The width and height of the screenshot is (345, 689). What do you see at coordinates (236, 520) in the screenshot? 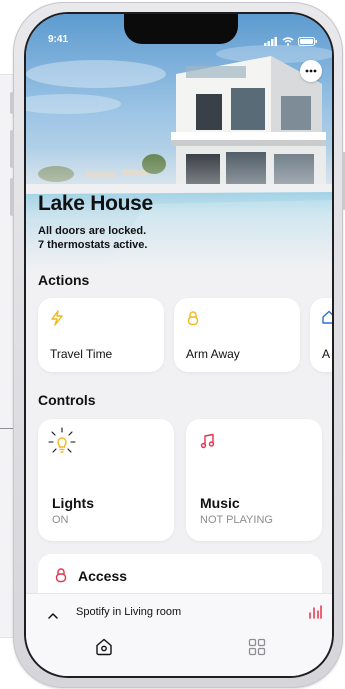
I see `control-state: NOT PLAYING` at bounding box center [236, 520].